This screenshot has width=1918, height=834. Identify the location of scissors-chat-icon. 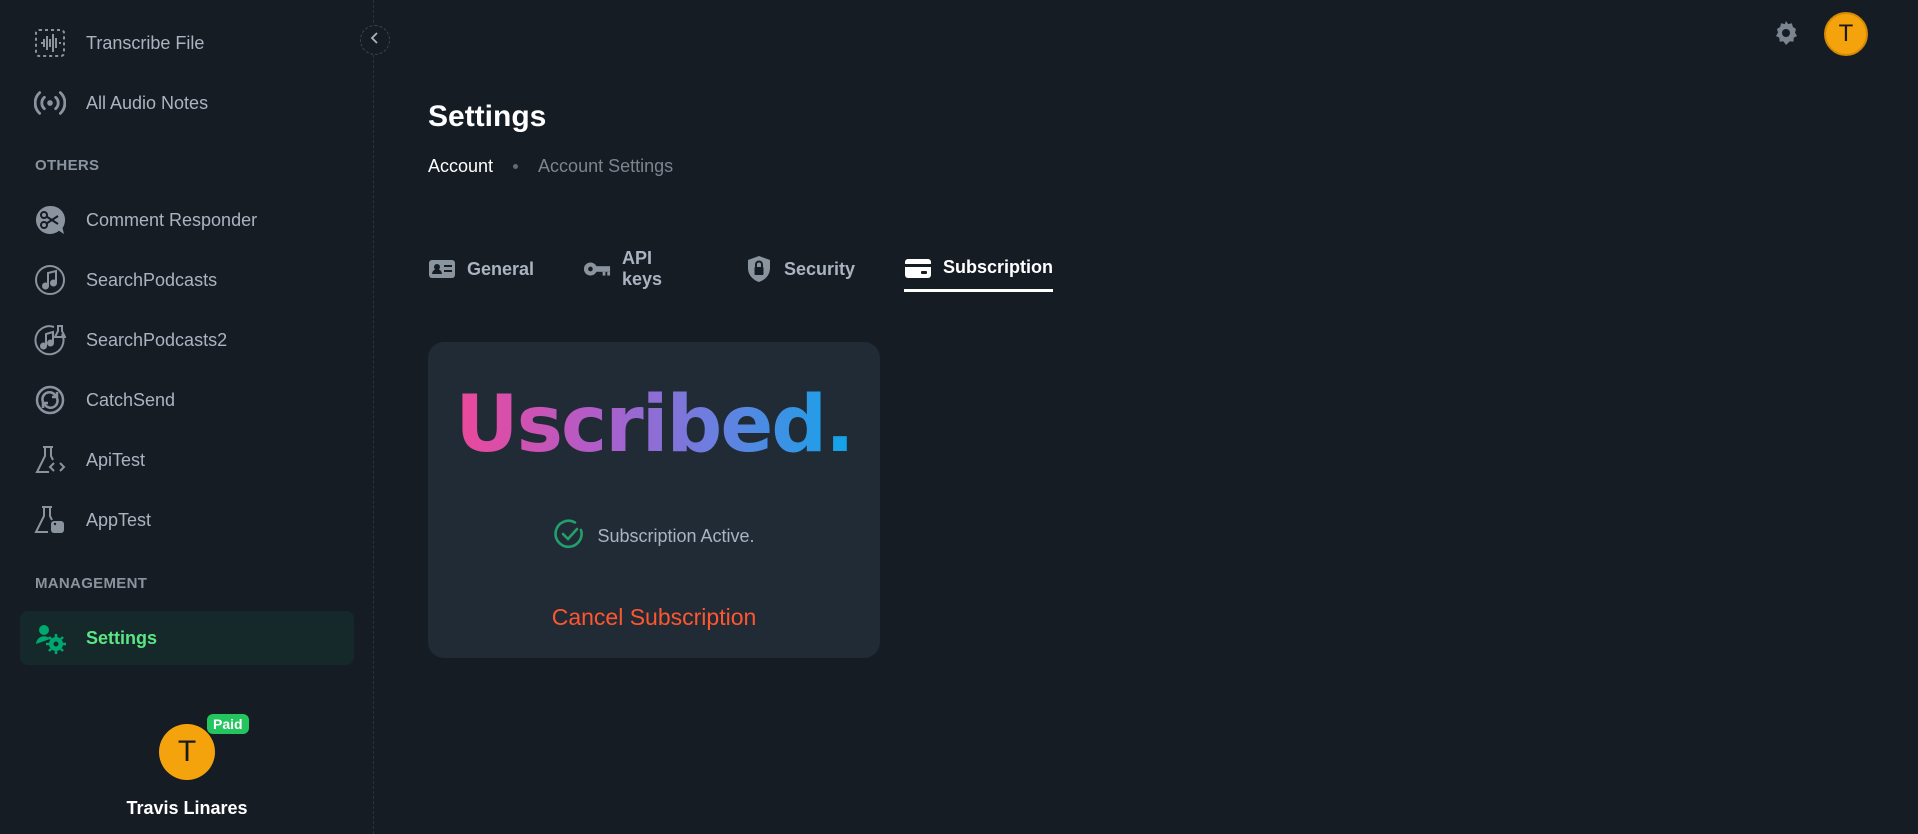
(50, 220).